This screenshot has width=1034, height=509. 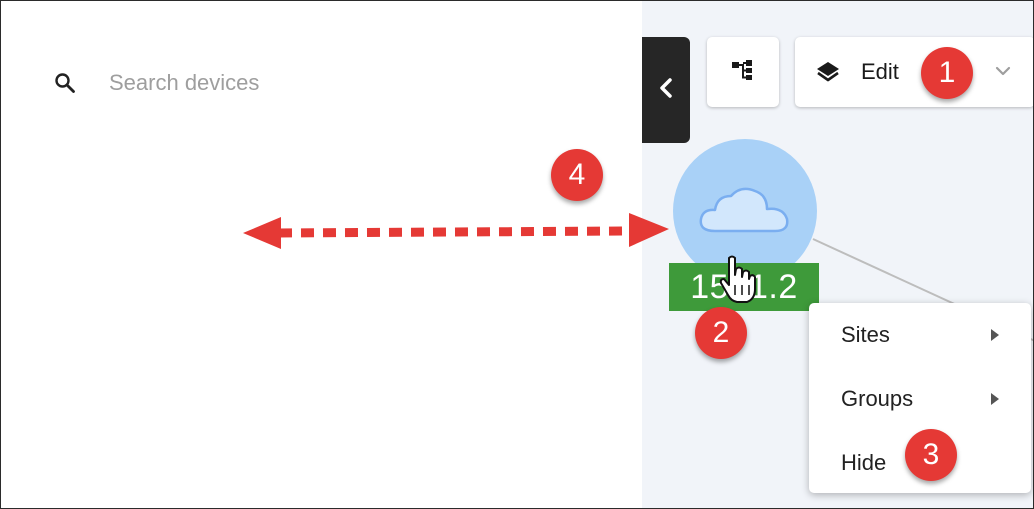 I want to click on menu-item-label: Hide, so click(x=864, y=462).